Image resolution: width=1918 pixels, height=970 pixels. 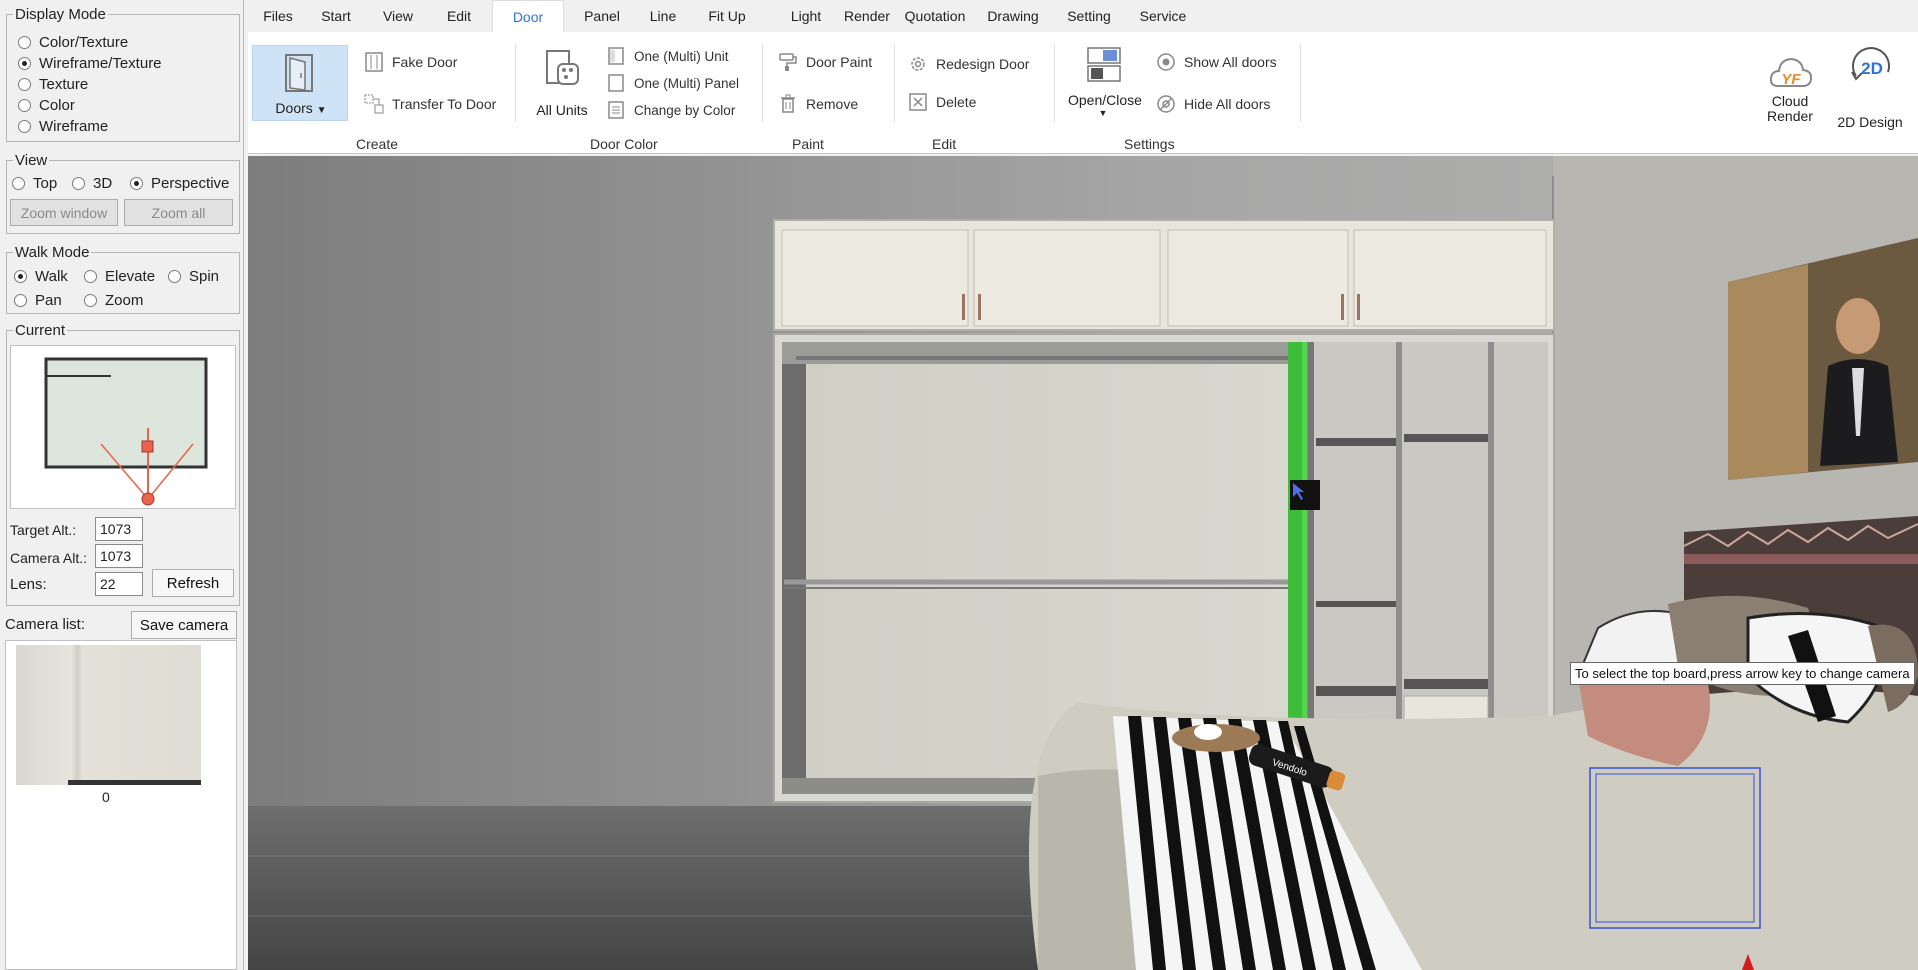 What do you see at coordinates (126, 431) in the screenshot?
I see `camera-minimap-drawing` at bounding box center [126, 431].